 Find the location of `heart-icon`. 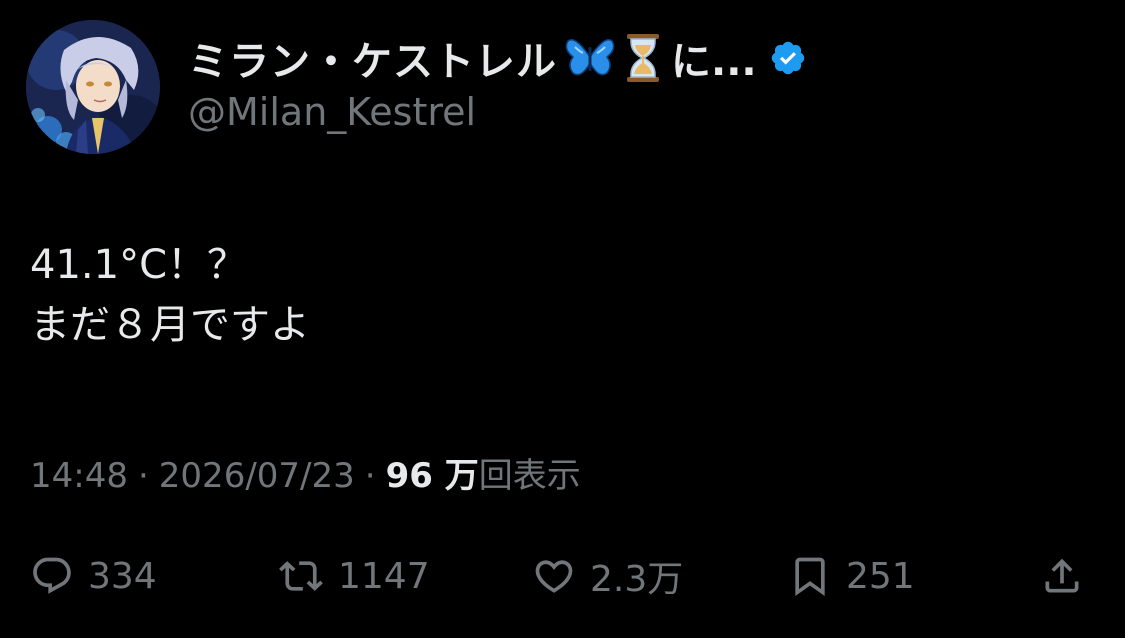

heart-icon is located at coordinates (554, 576).